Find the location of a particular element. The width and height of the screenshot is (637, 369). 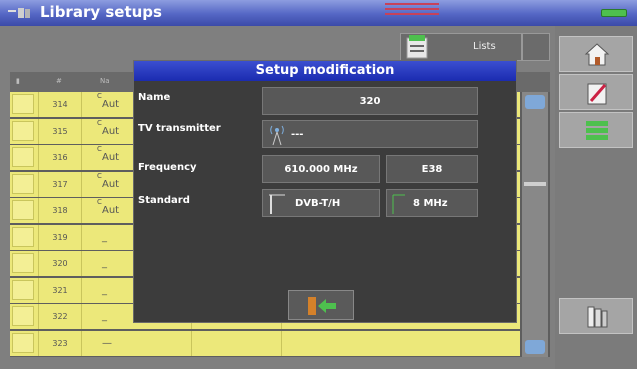

standard-value: DVB-T/H is located at coordinates (318, 203).